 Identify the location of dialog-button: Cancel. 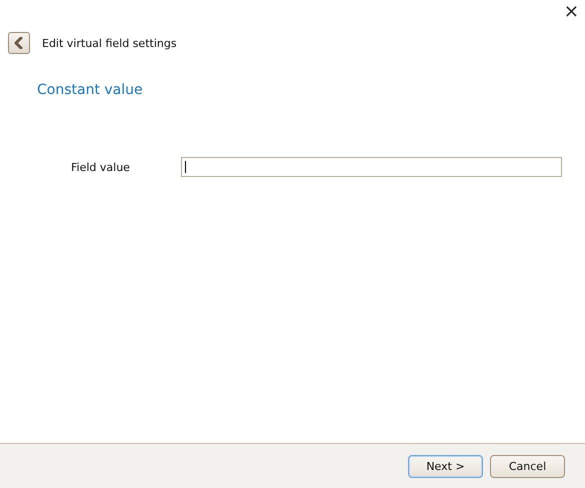
(527, 466).